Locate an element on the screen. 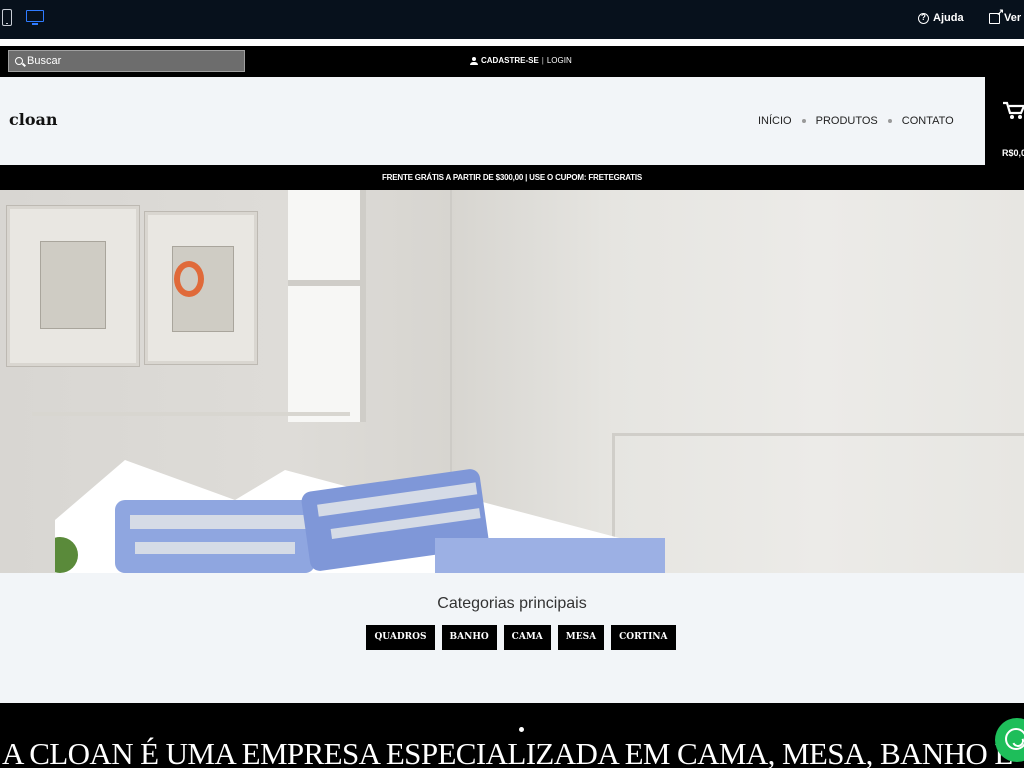  category-buttons: QUADROS BANHO CAMA MESA CORTINA is located at coordinates (512, 637).